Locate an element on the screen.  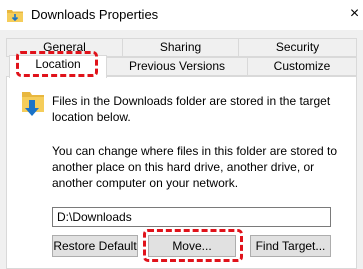
location-path-input: D:\Downloads is located at coordinates (191, 217).